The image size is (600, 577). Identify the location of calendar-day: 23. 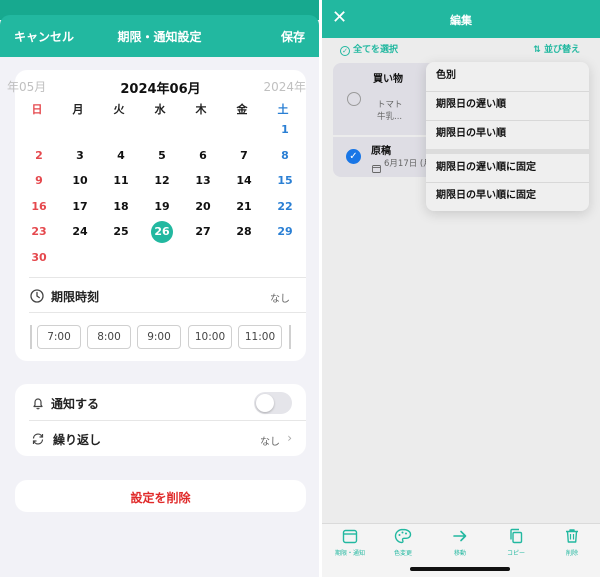
(39, 232).